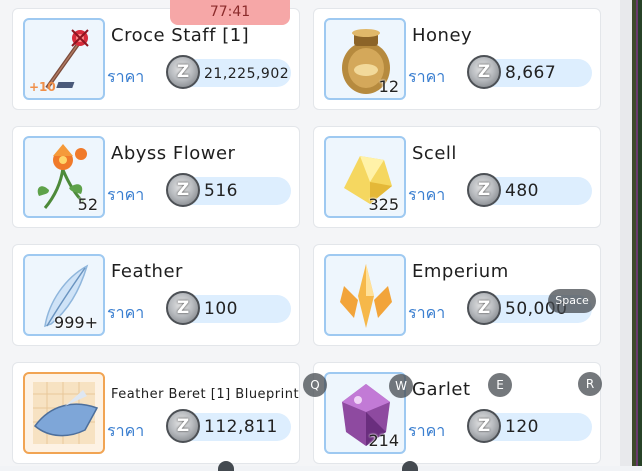  Describe the element at coordinates (76, 322) in the screenshot. I see `item-quantity: 999+` at that location.